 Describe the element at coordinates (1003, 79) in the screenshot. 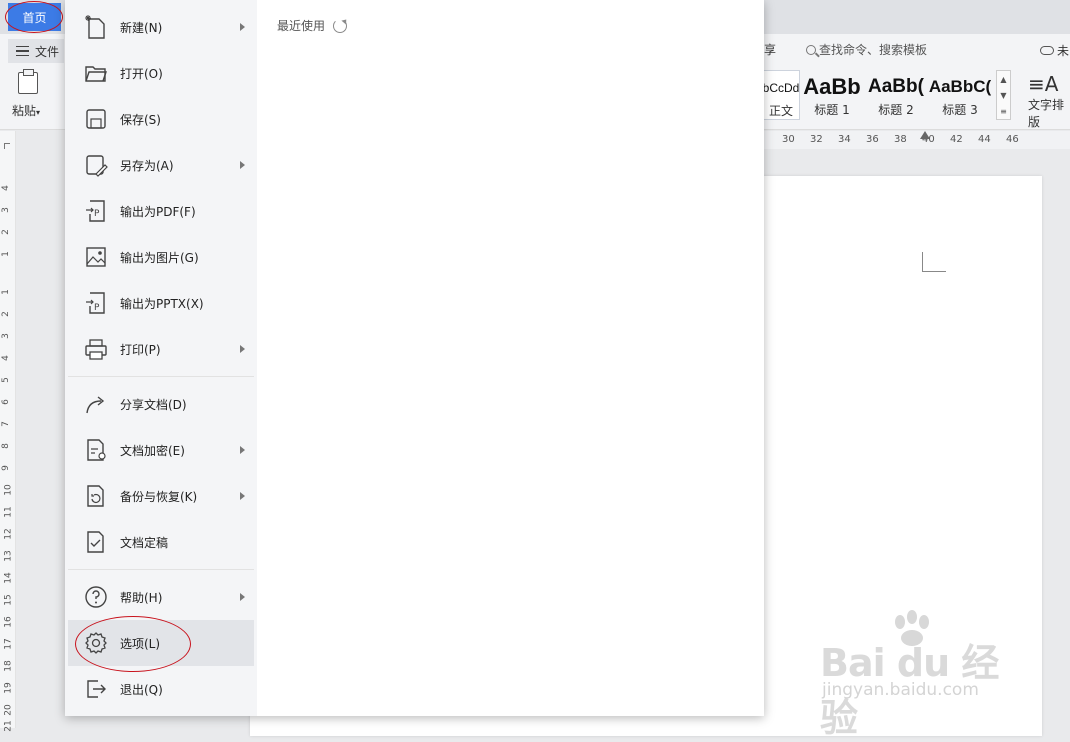

I see `chevron-up-icon: ▲` at that location.